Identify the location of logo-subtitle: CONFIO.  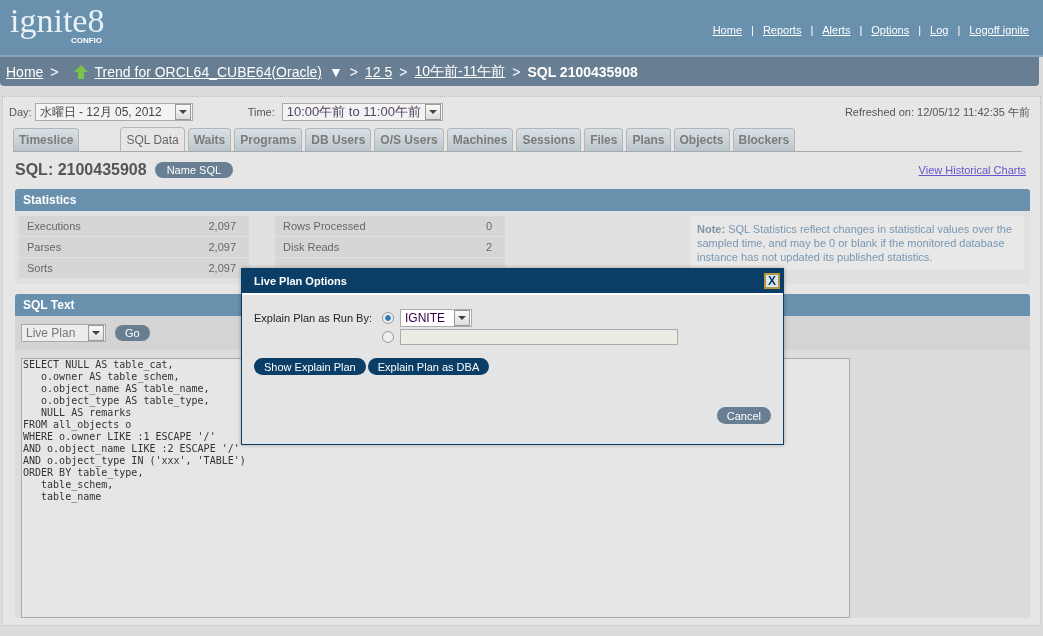
(86, 40).